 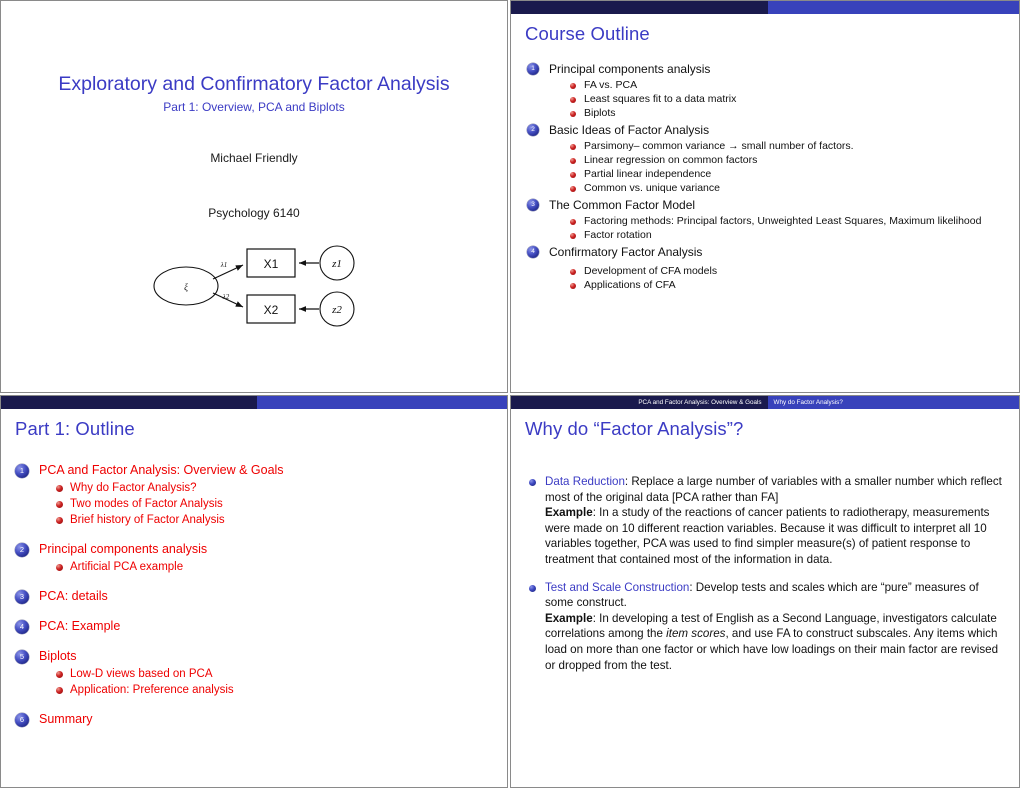 What do you see at coordinates (152, 690) in the screenshot?
I see `list-item-label: Application: Preference analysis` at bounding box center [152, 690].